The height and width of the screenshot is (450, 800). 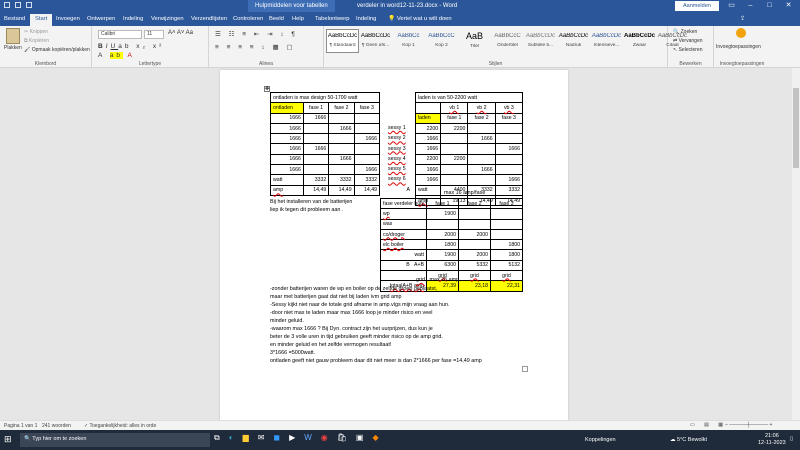 I want to click on select-button: ↖ Selecteren, so click(x=688, y=50).